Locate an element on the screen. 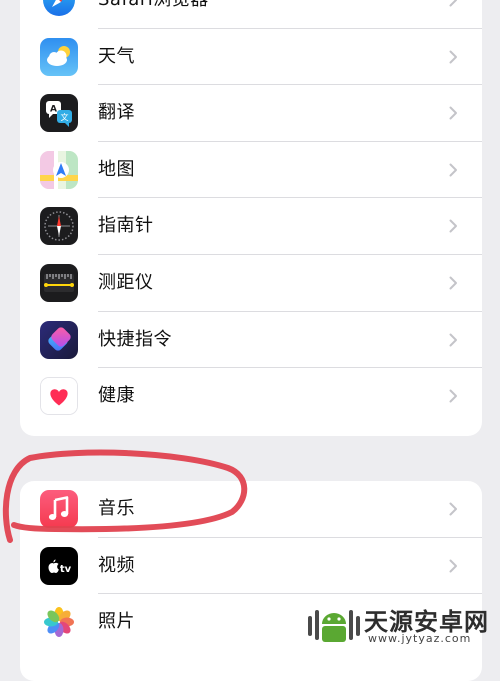  svg-text: A is located at coordinates (53, 110).